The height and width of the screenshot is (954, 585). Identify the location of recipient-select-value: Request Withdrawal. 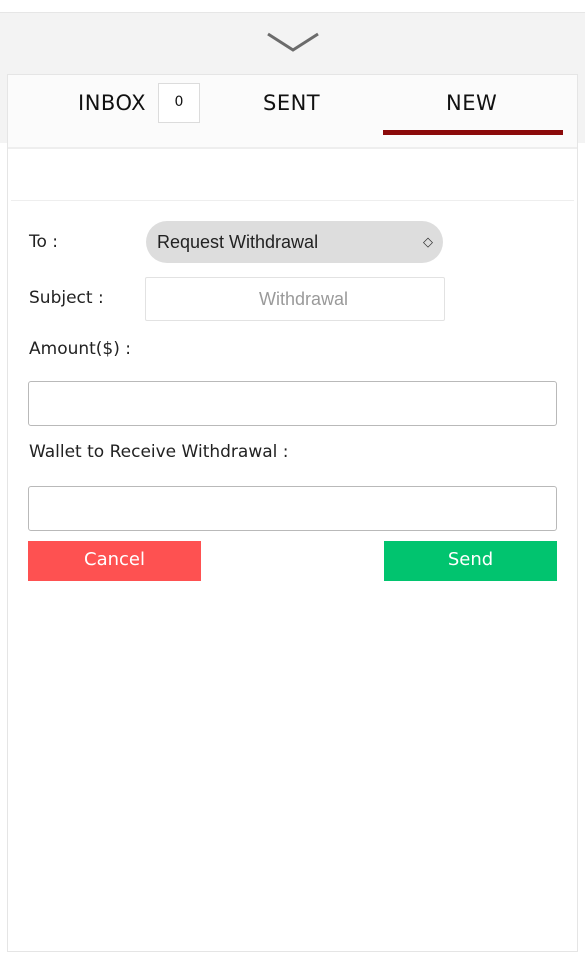
(238, 242).